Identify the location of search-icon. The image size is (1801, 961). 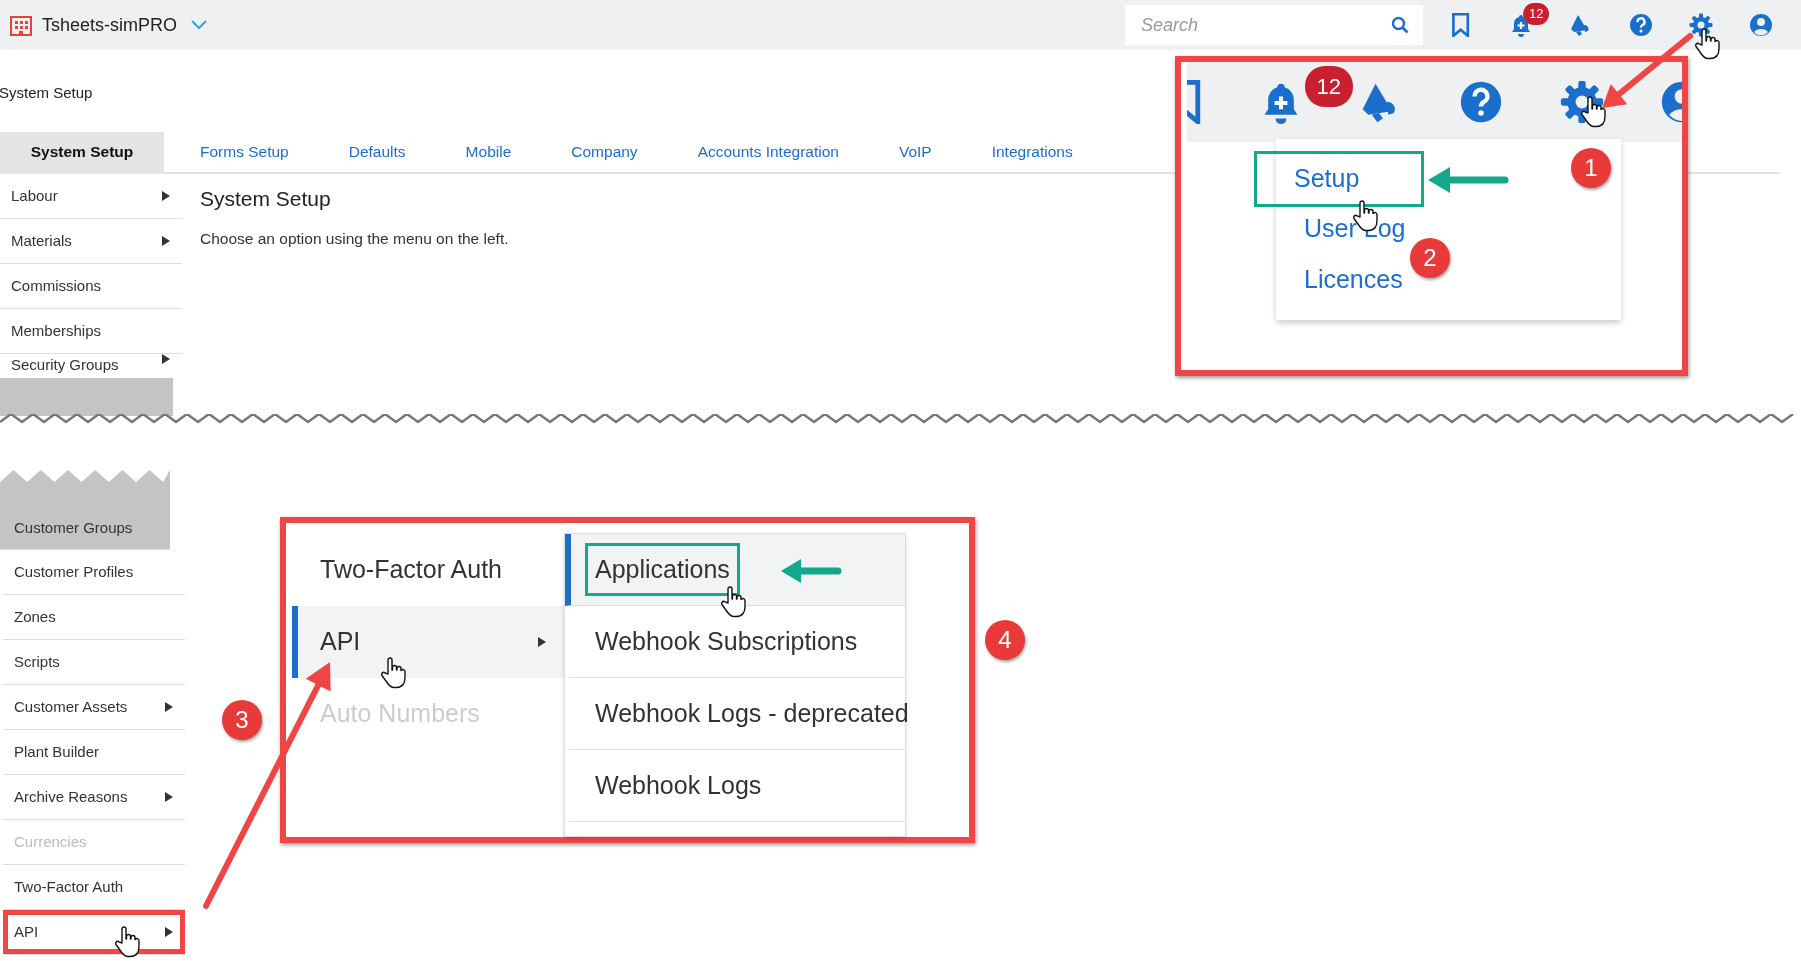
(1400, 25).